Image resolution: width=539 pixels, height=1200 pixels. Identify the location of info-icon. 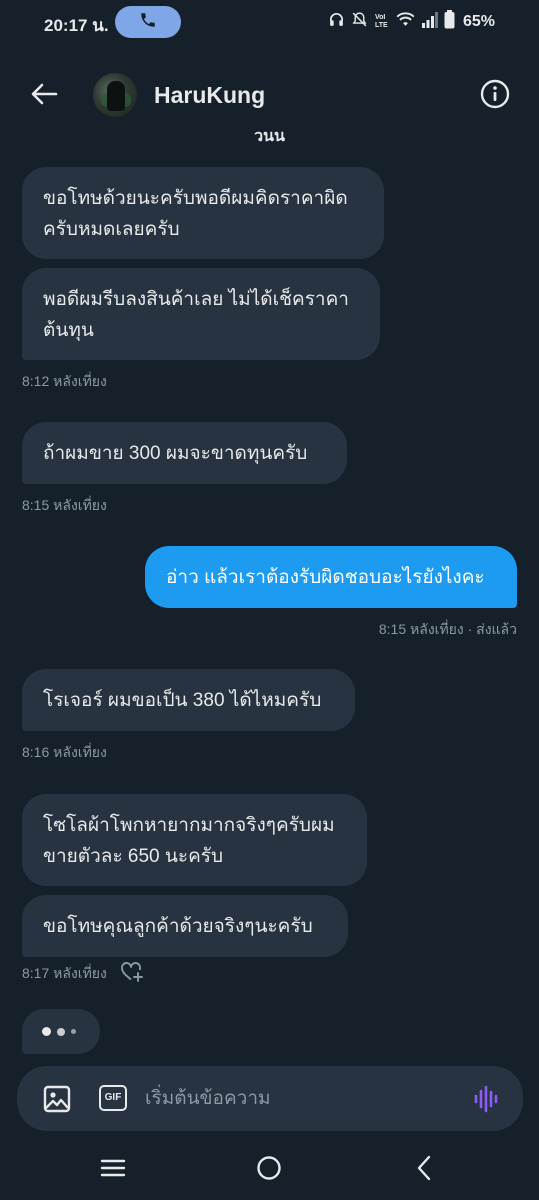
(495, 96).